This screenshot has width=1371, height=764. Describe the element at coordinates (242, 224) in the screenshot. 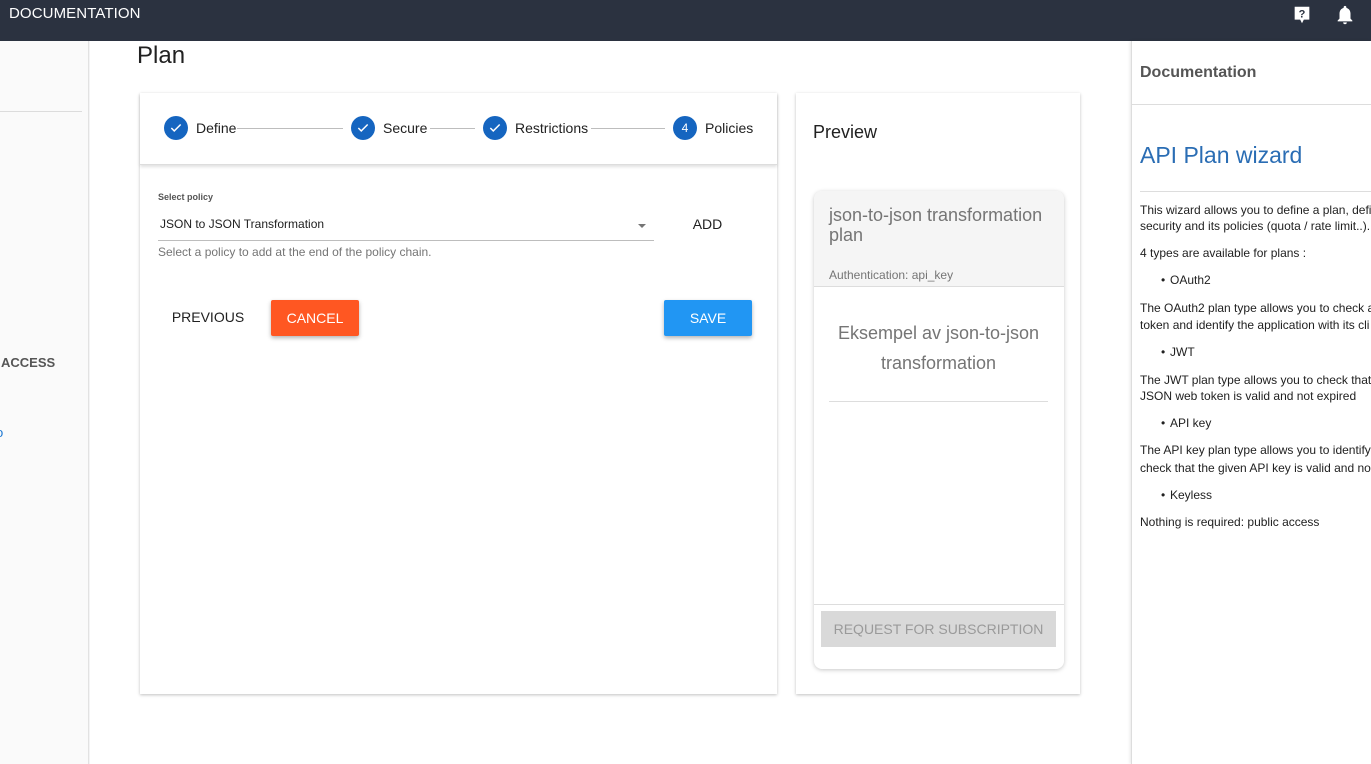

I see `policy-select-value: JSON to JSON Transformation` at that location.